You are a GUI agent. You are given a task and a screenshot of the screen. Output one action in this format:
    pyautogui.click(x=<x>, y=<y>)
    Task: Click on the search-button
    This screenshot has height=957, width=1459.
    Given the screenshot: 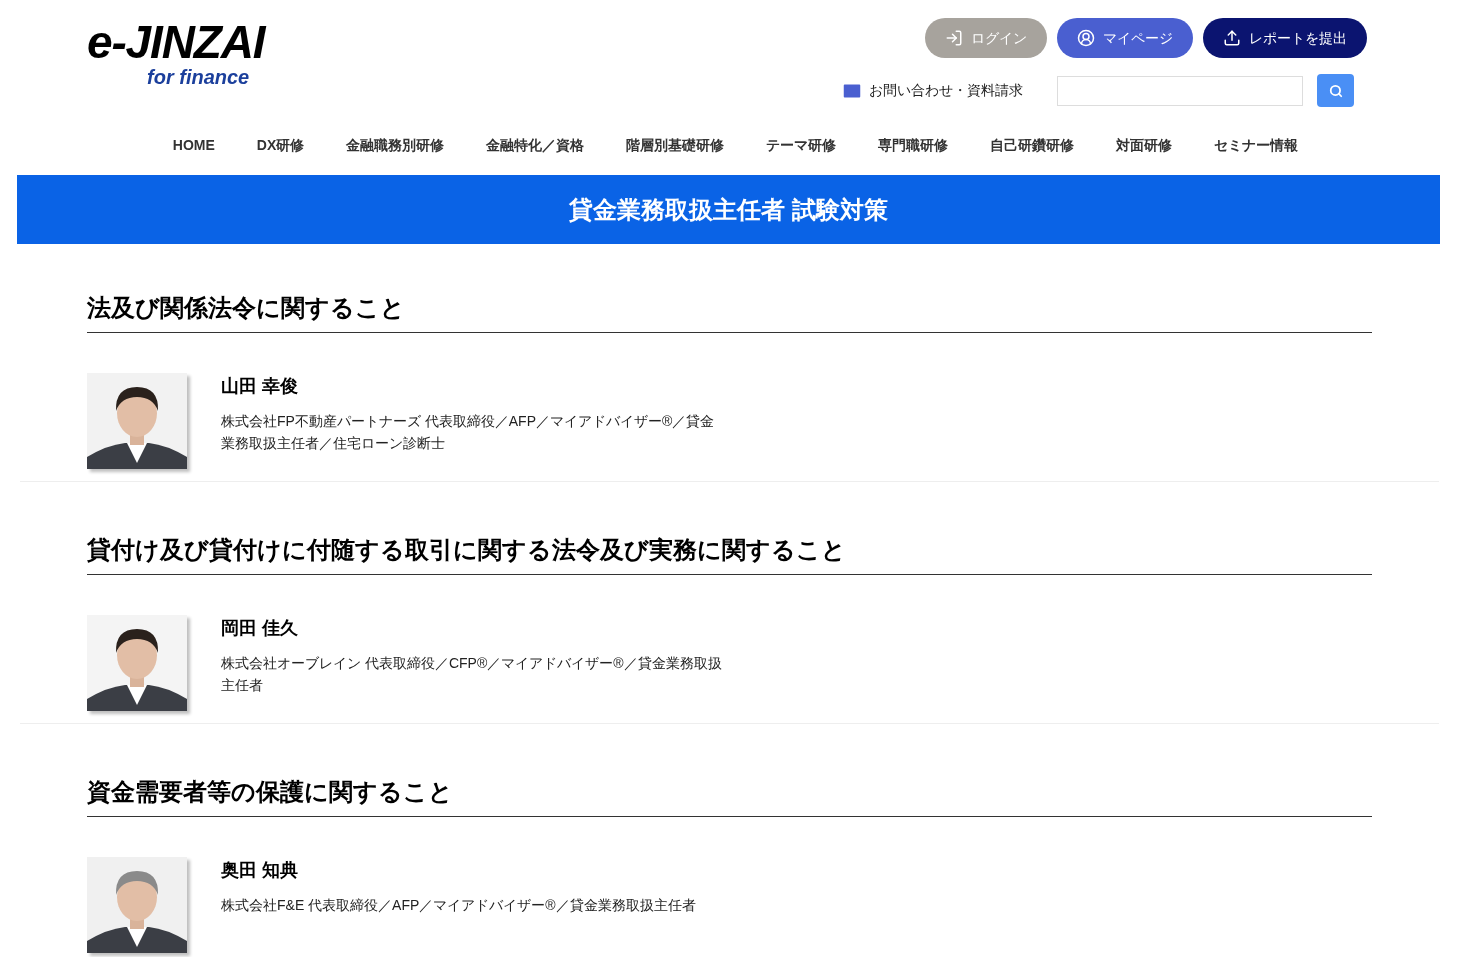 What is the action you would take?
    pyautogui.click(x=1335, y=90)
    